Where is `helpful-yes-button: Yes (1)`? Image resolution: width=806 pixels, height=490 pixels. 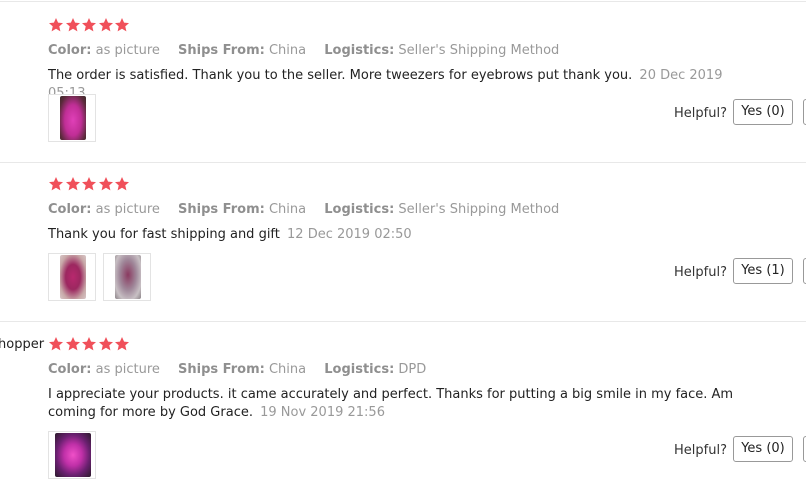
helpful-yes-button: Yes (1) is located at coordinates (763, 271).